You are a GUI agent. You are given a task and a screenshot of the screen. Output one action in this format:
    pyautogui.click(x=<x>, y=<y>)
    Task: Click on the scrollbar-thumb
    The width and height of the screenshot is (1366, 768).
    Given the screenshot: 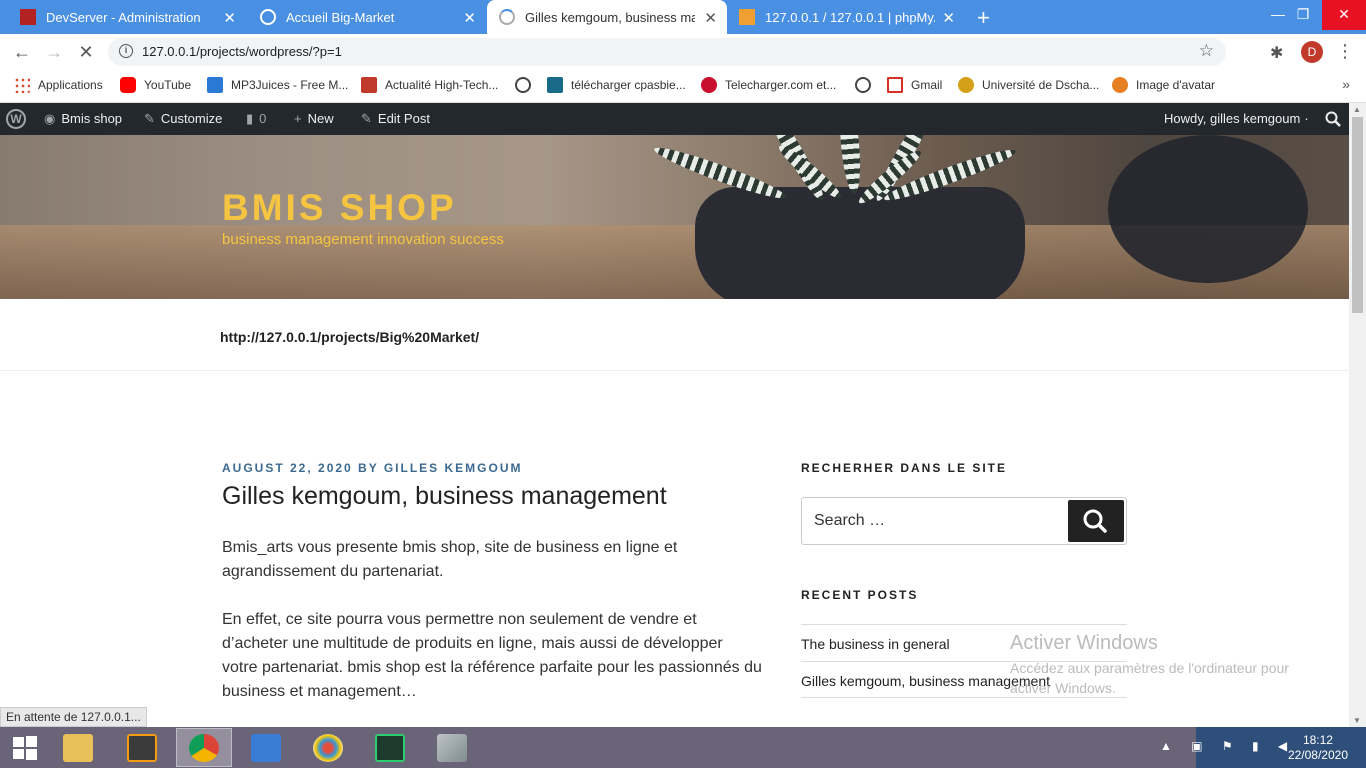 What is the action you would take?
    pyautogui.click(x=1357, y=215)
    